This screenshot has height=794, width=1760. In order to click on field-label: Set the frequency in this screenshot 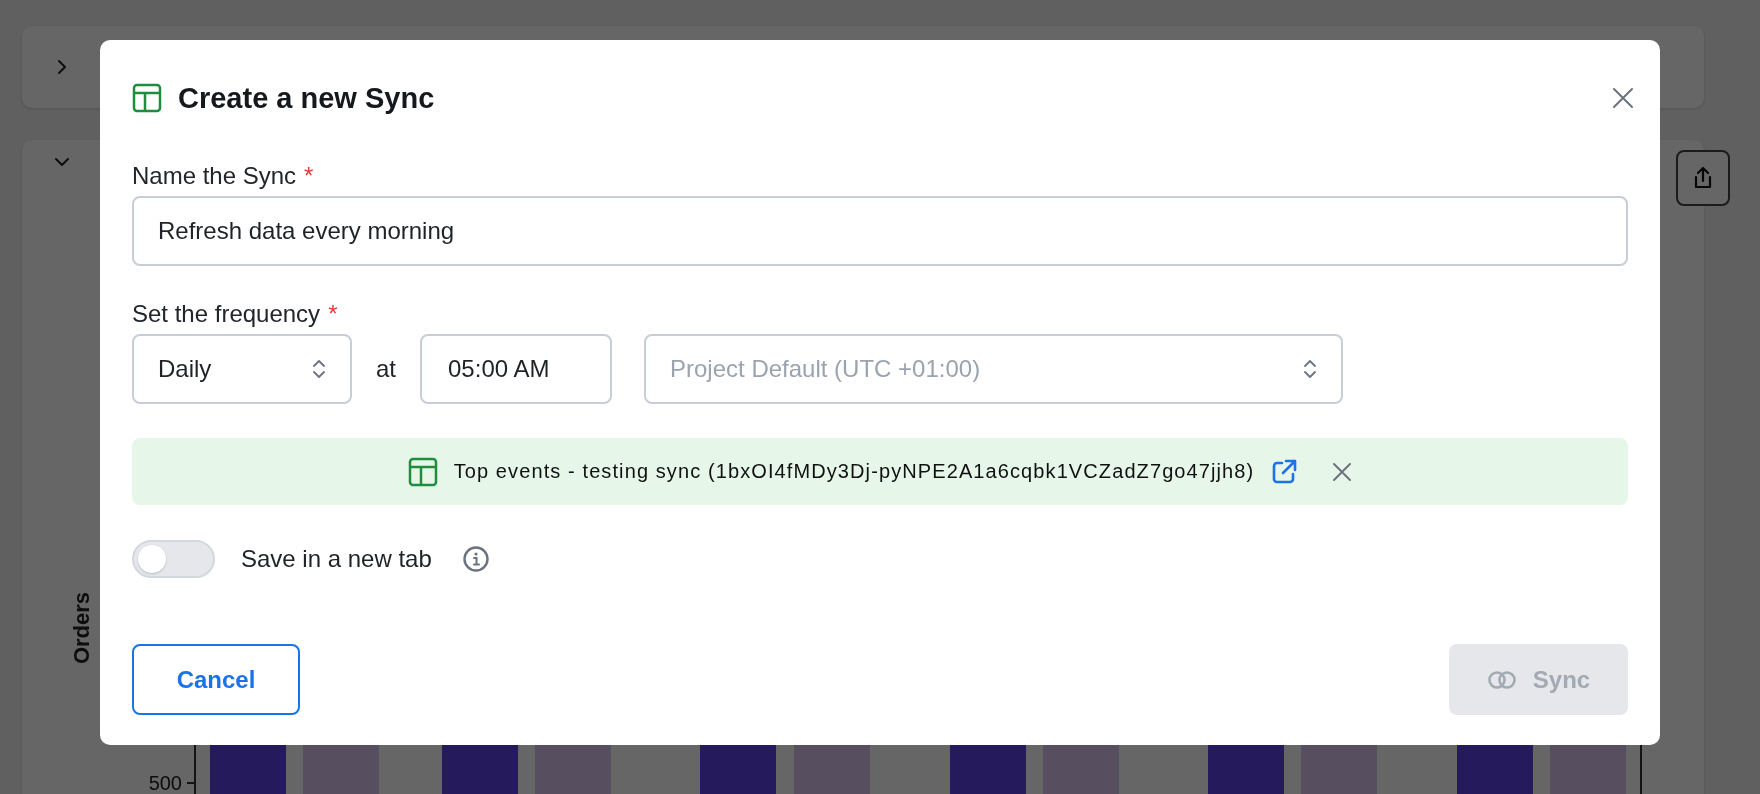, I will do `click(226, 314)`.